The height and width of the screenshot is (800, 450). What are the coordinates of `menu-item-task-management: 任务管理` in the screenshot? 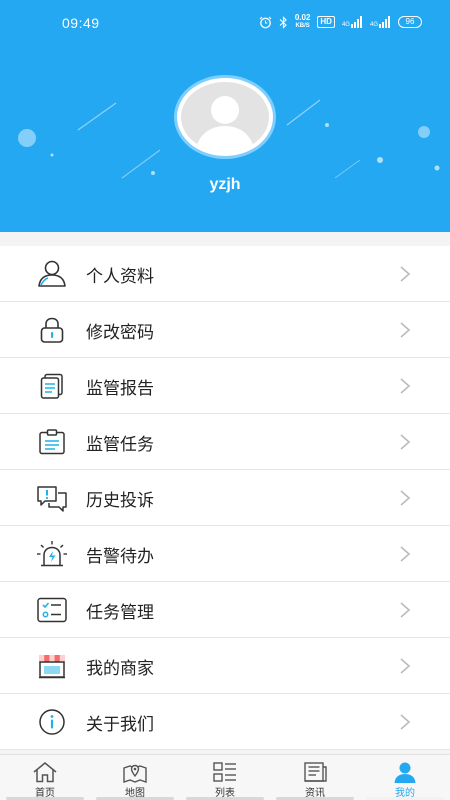 It's located at (225, 610).